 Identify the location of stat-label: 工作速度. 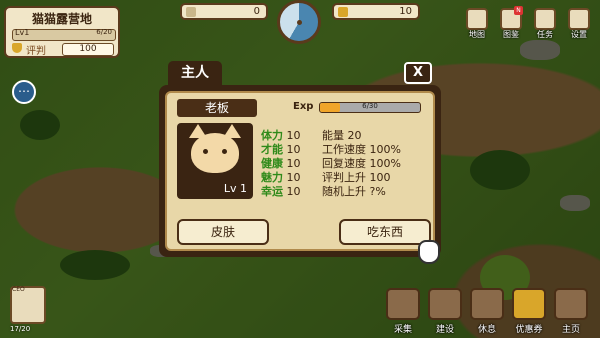
(344, 149).